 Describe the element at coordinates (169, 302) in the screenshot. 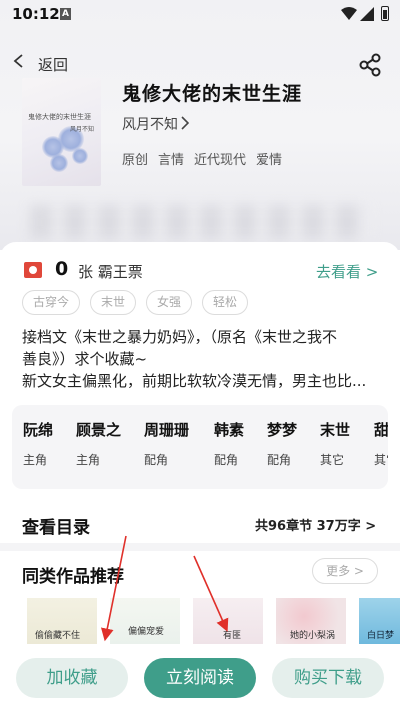

I see `keyword-chip: 女强` at that location.